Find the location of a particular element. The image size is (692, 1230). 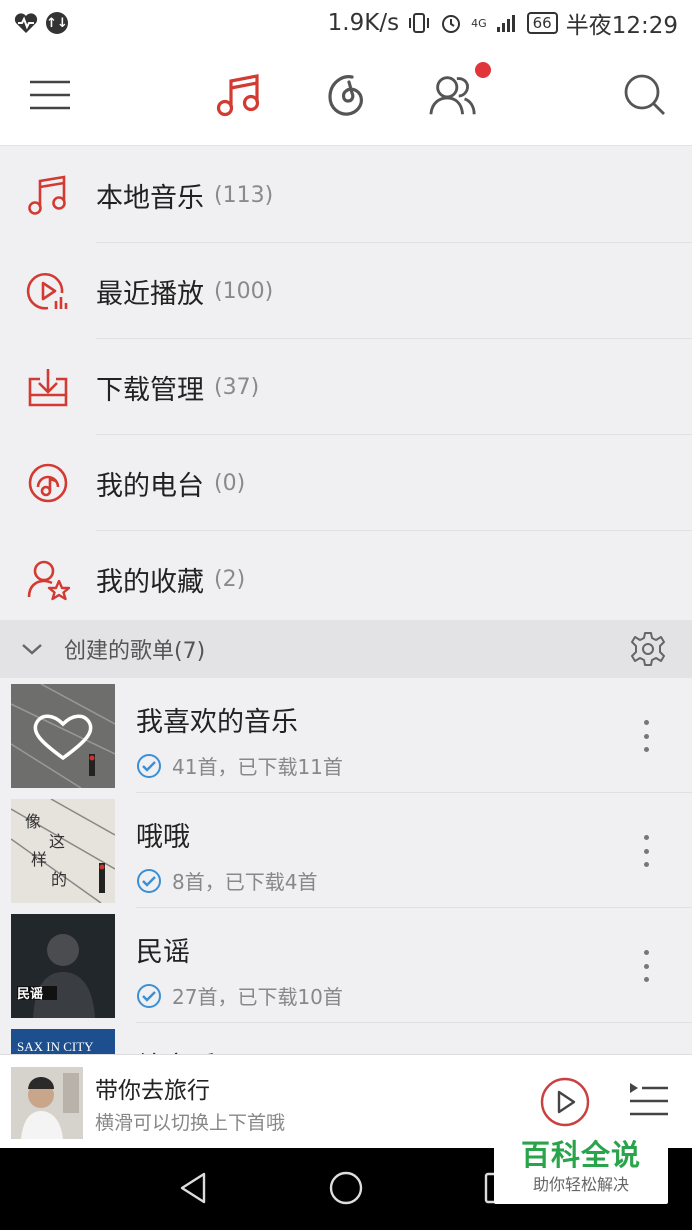

radio-icon is located at coordinates (48, 483).